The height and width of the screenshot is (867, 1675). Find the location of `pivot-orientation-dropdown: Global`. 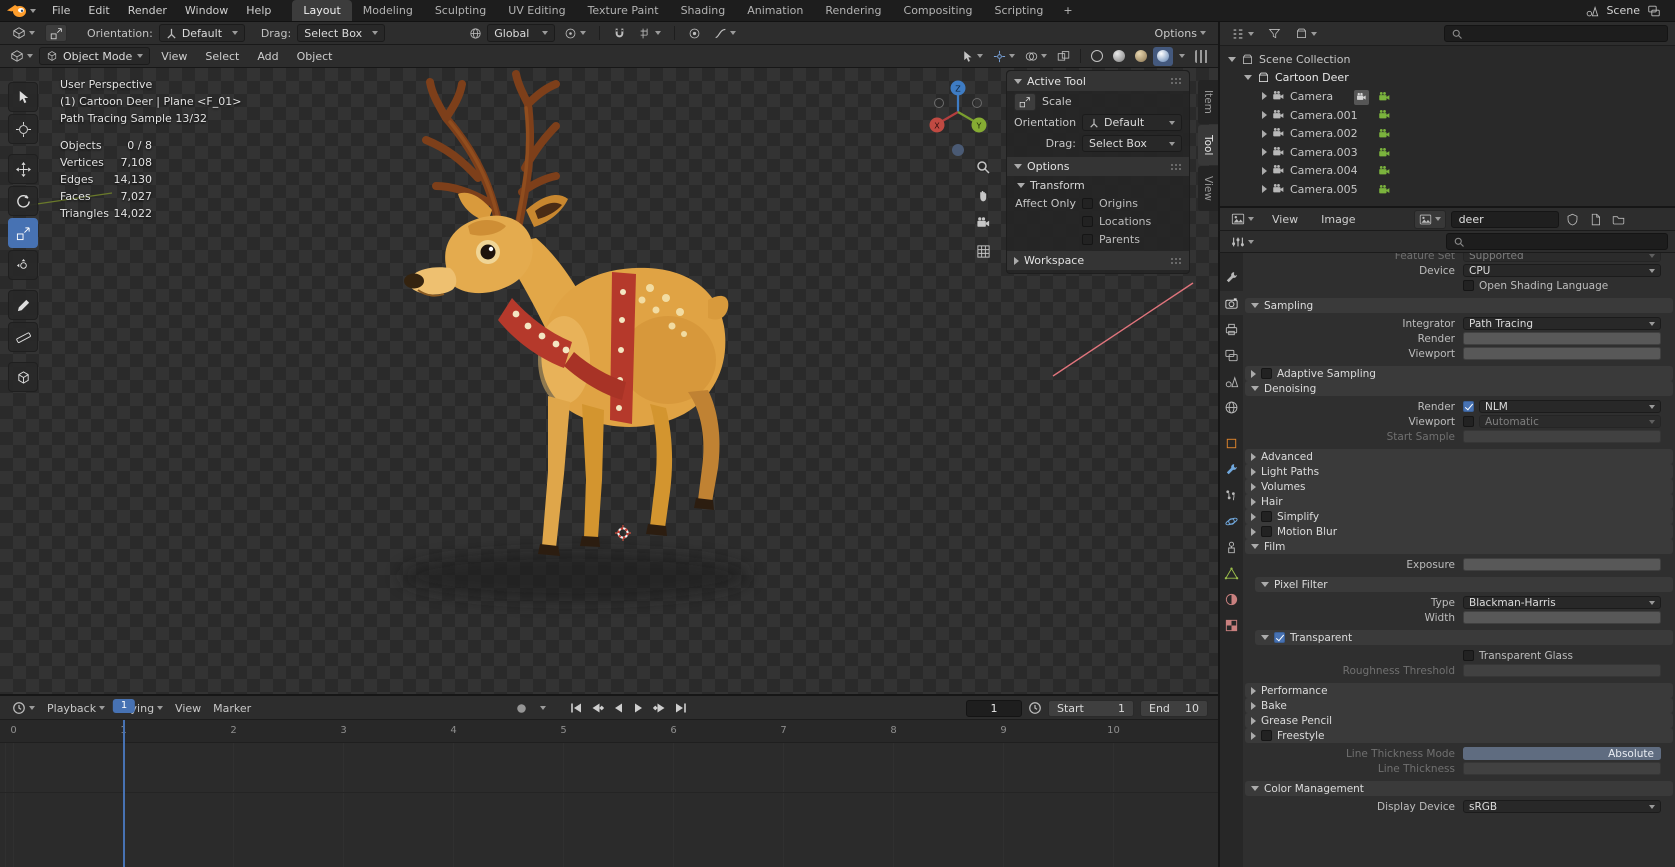

pivot-orientation-dropdown: Global is located at coordinates (521, 33).